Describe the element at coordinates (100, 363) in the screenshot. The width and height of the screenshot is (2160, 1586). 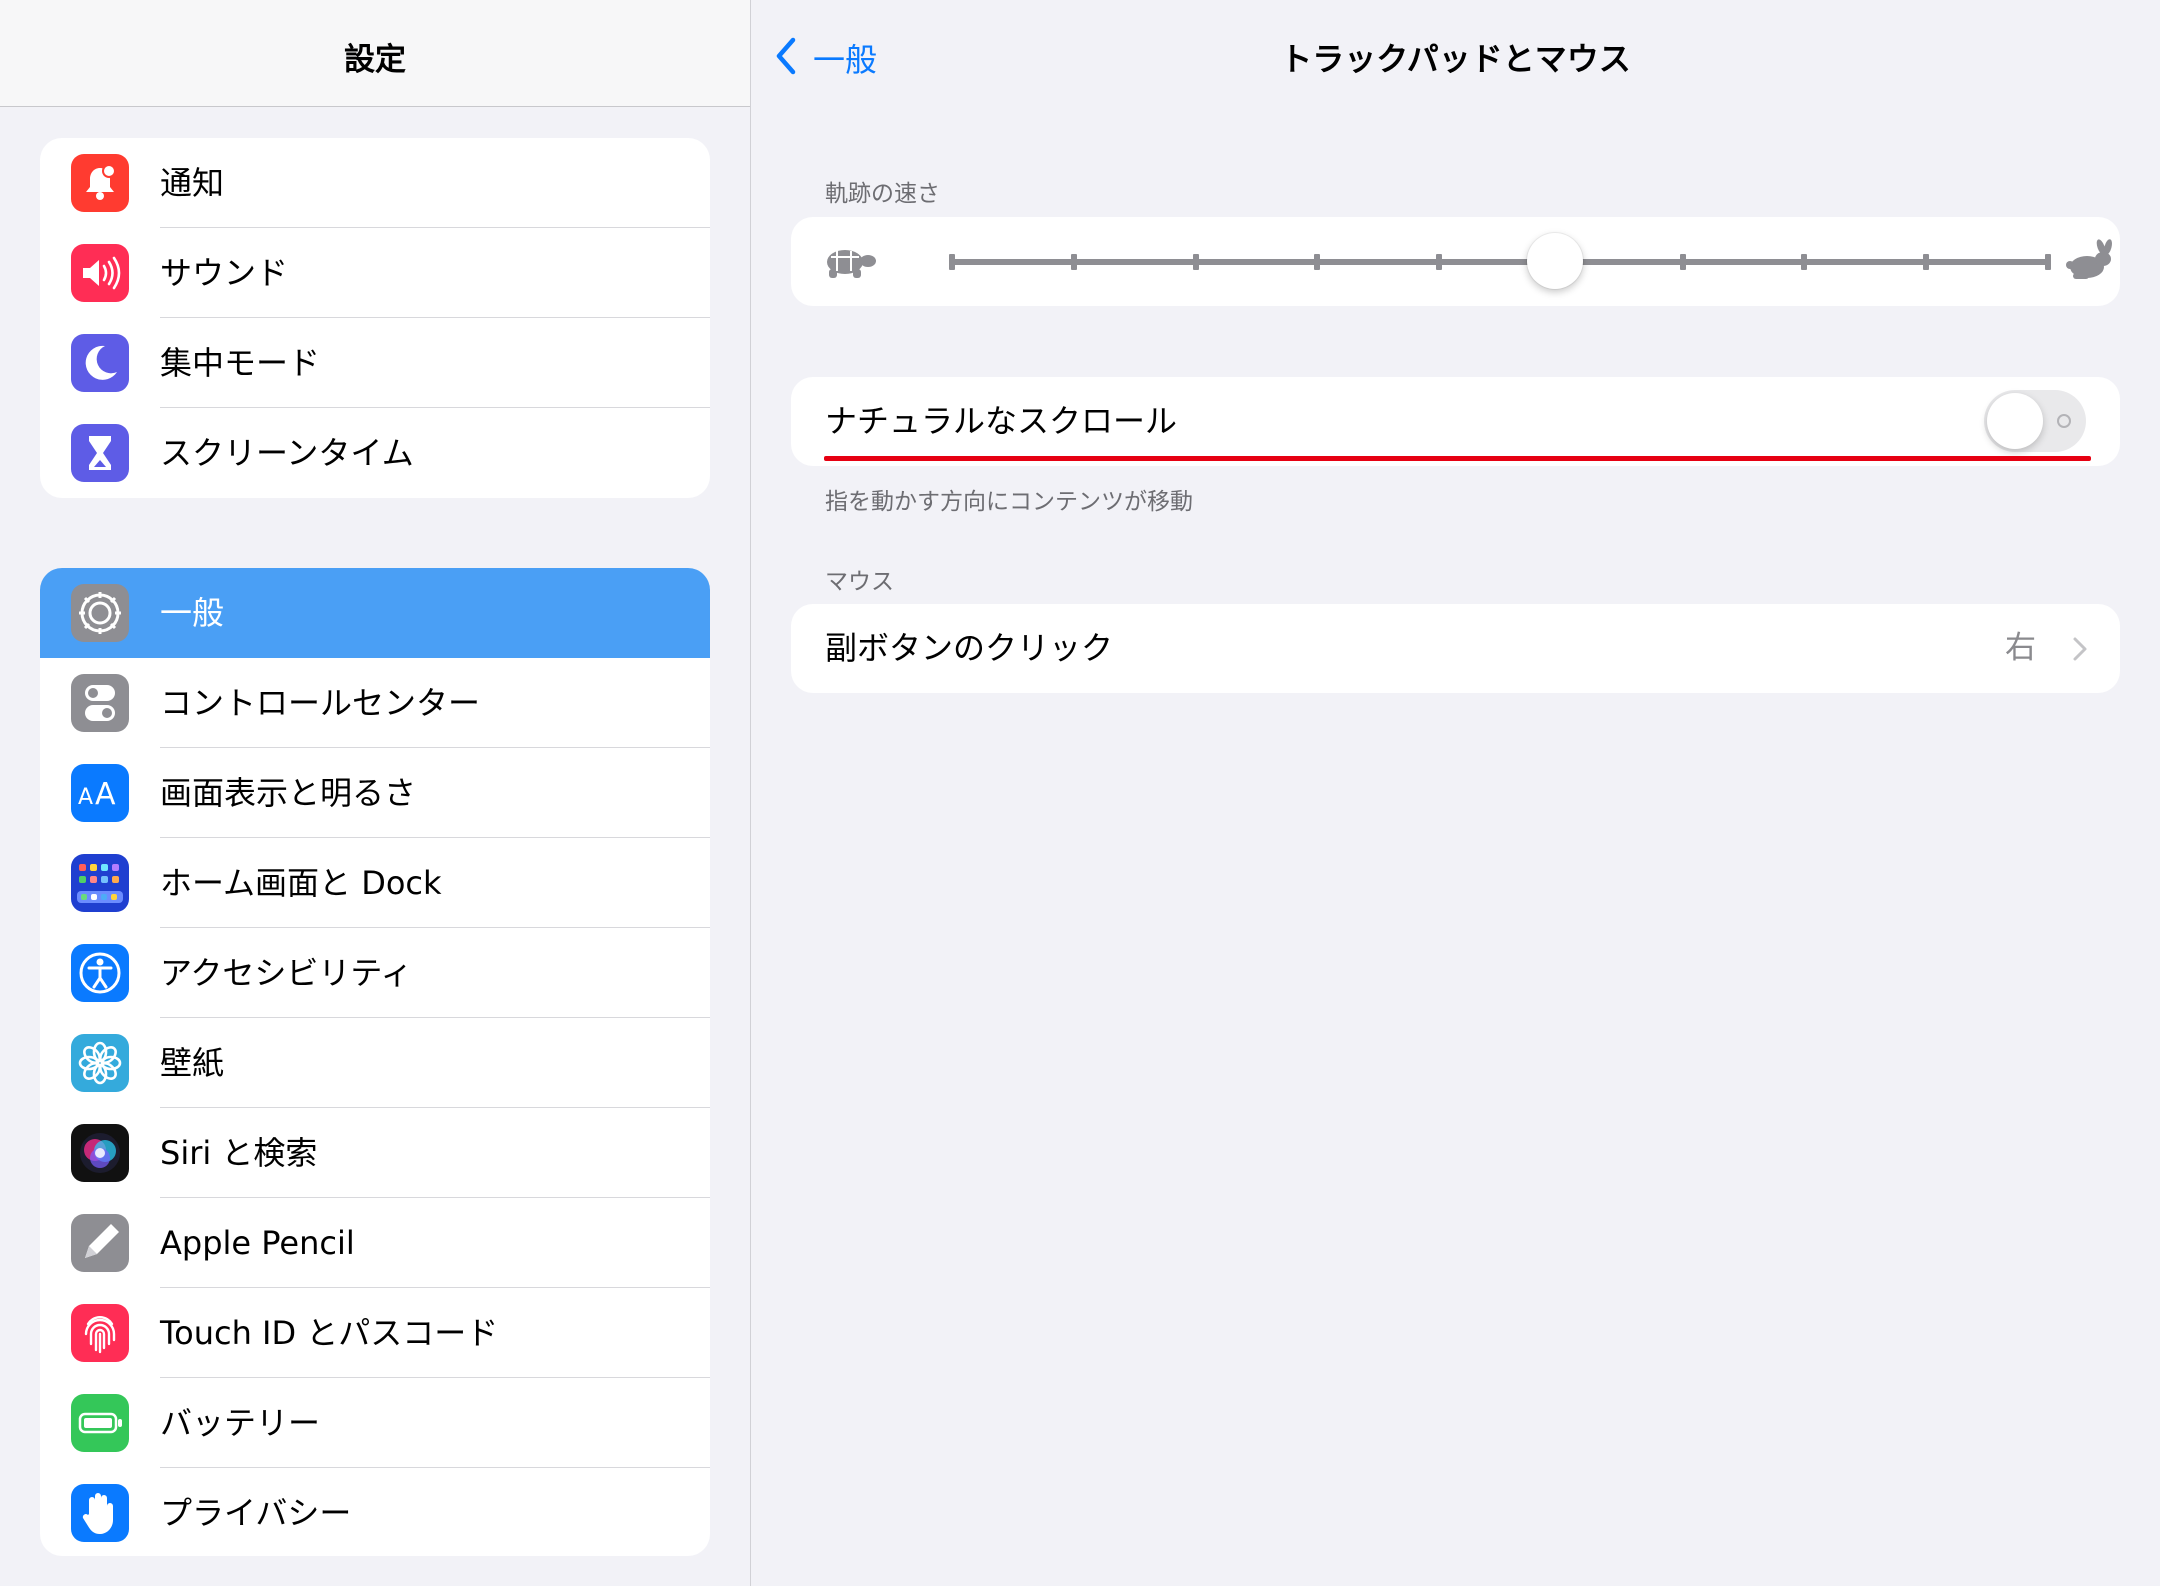
I see `moon-icon` at that location.